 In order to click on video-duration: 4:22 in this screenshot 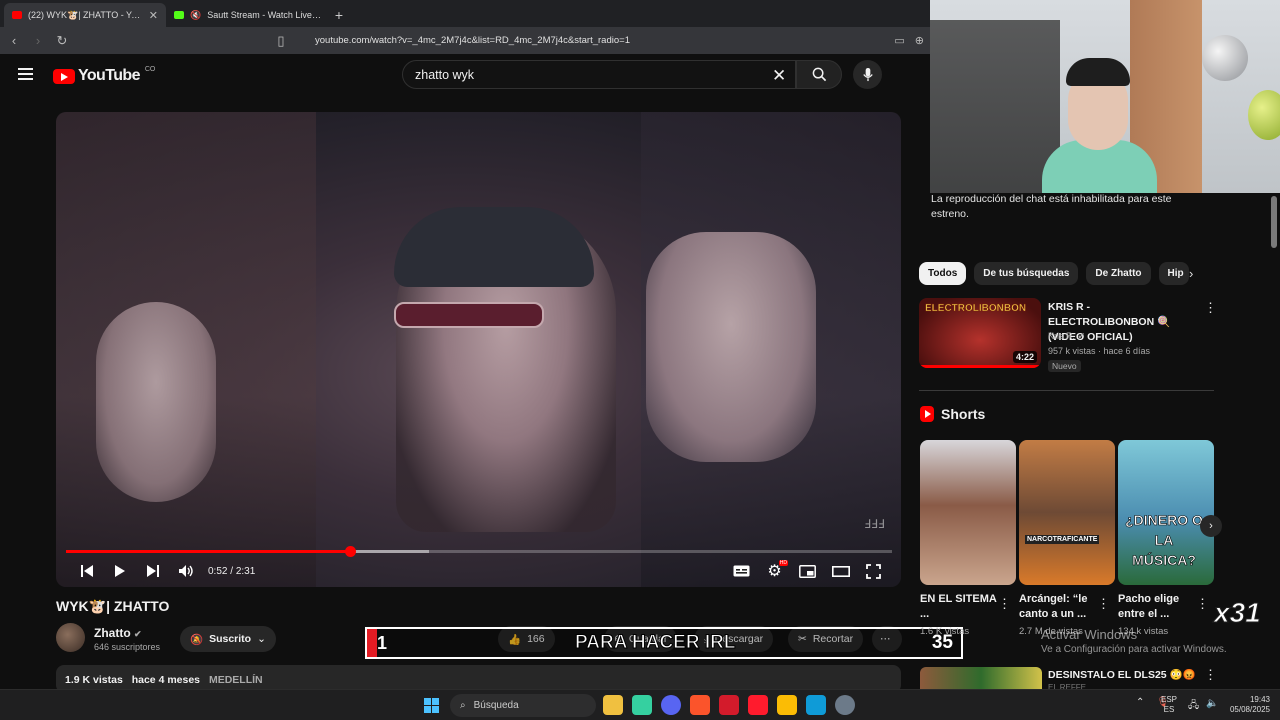, I will do `click(1024, 357)`.